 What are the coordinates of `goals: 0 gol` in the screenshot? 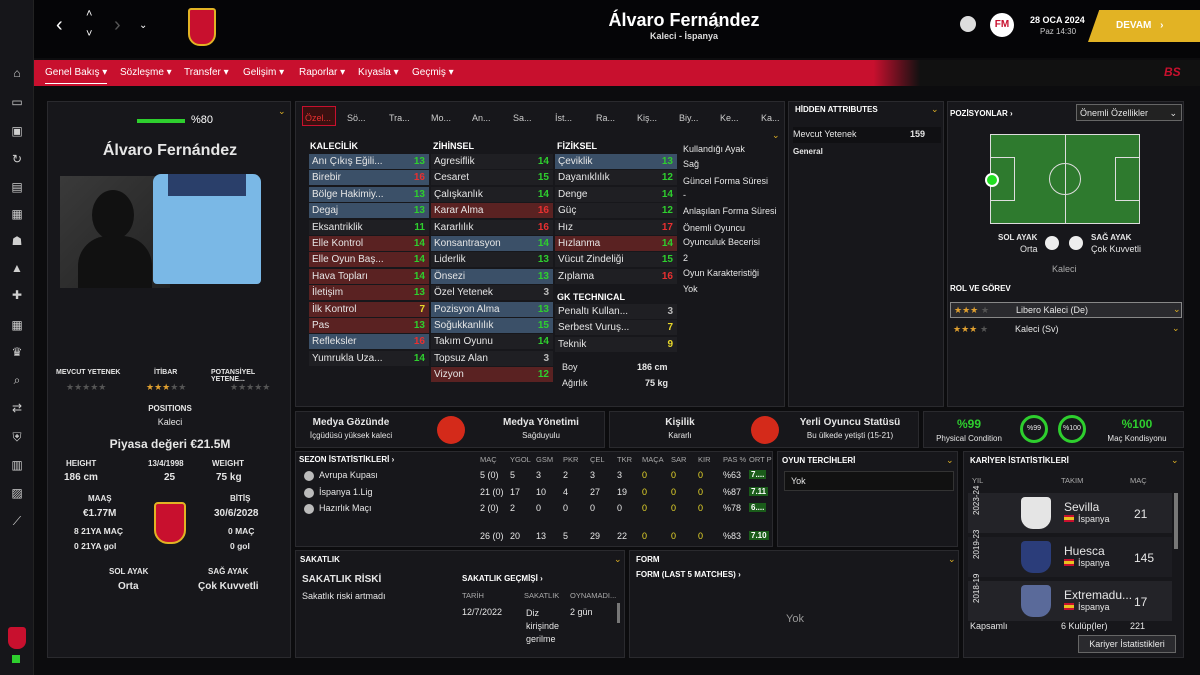 It's located at (240, 546).